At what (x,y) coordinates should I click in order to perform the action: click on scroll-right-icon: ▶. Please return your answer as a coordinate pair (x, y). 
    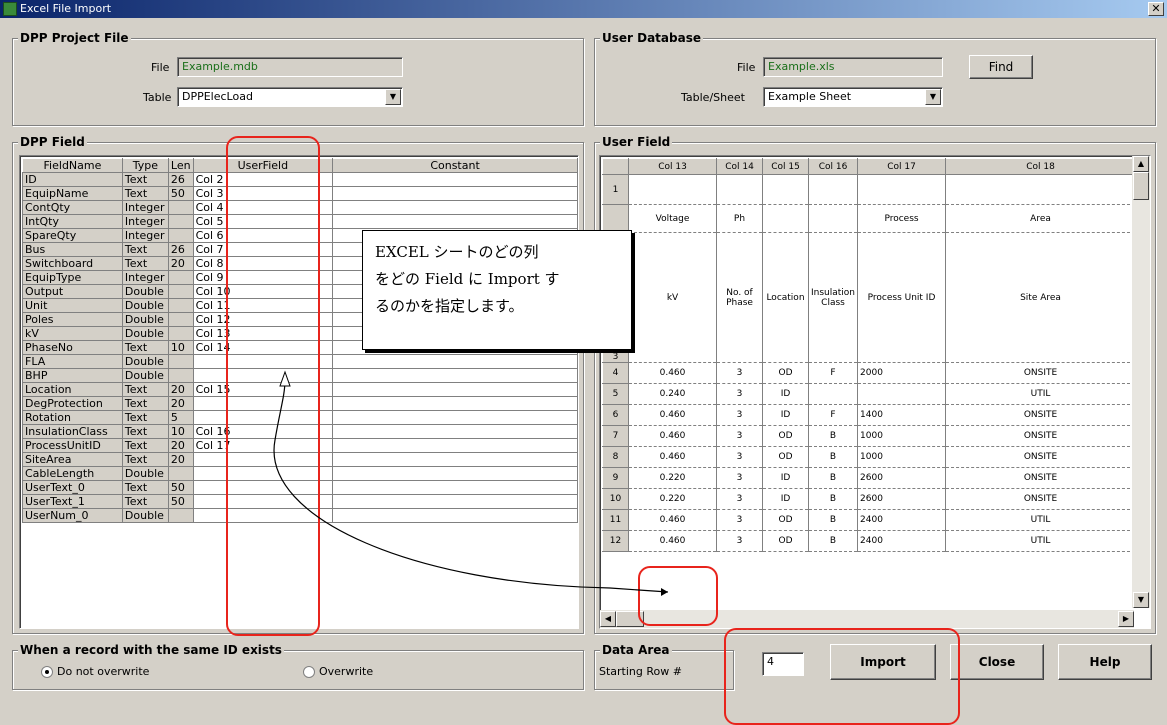
    Looking at the image, I should click on (1126, 619).